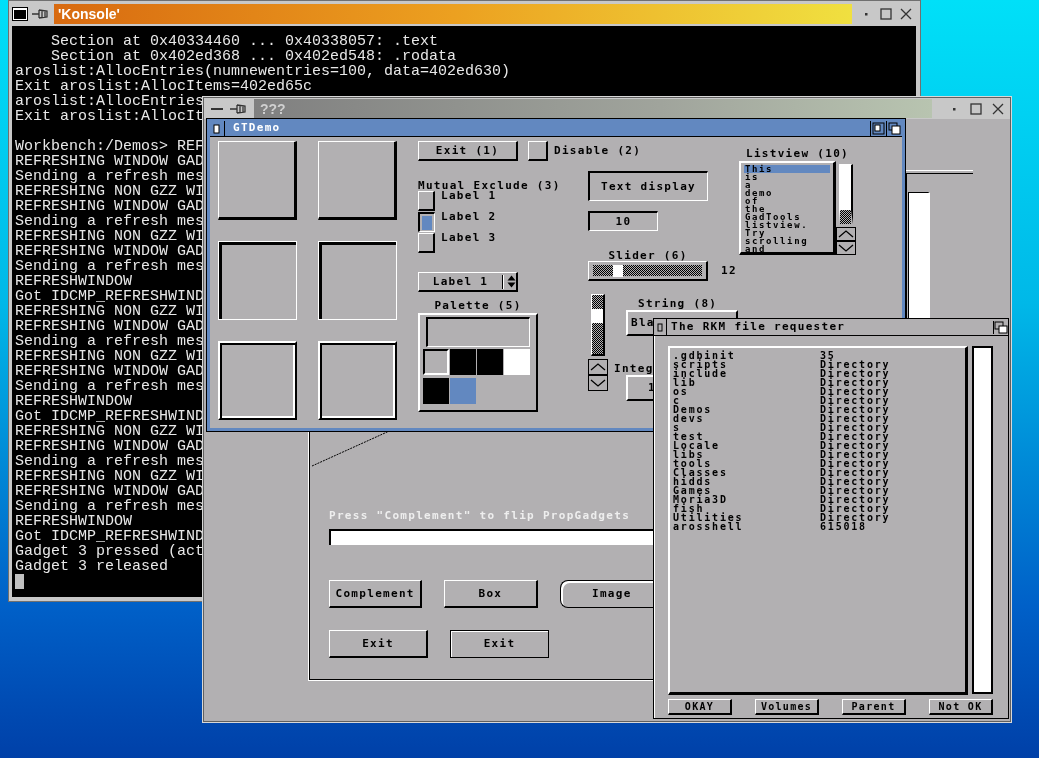 This screenshot has height=758, width=1039. What do you see at coordinates (110, 116) in the screenshot?
I see `terminal-line: Exit aroslist:AllocIt` at bounding box center [110, 116].